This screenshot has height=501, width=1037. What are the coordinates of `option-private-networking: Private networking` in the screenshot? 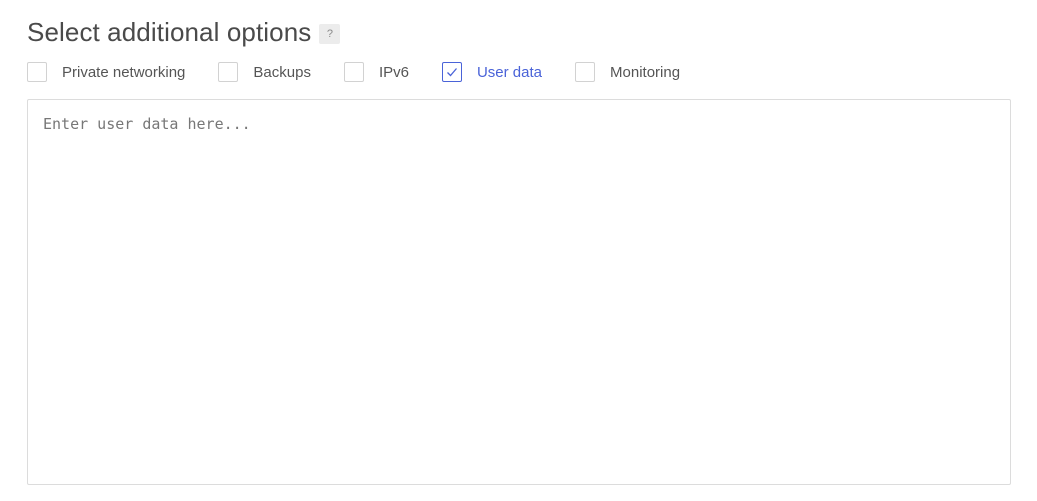 It's located at (106, 72).